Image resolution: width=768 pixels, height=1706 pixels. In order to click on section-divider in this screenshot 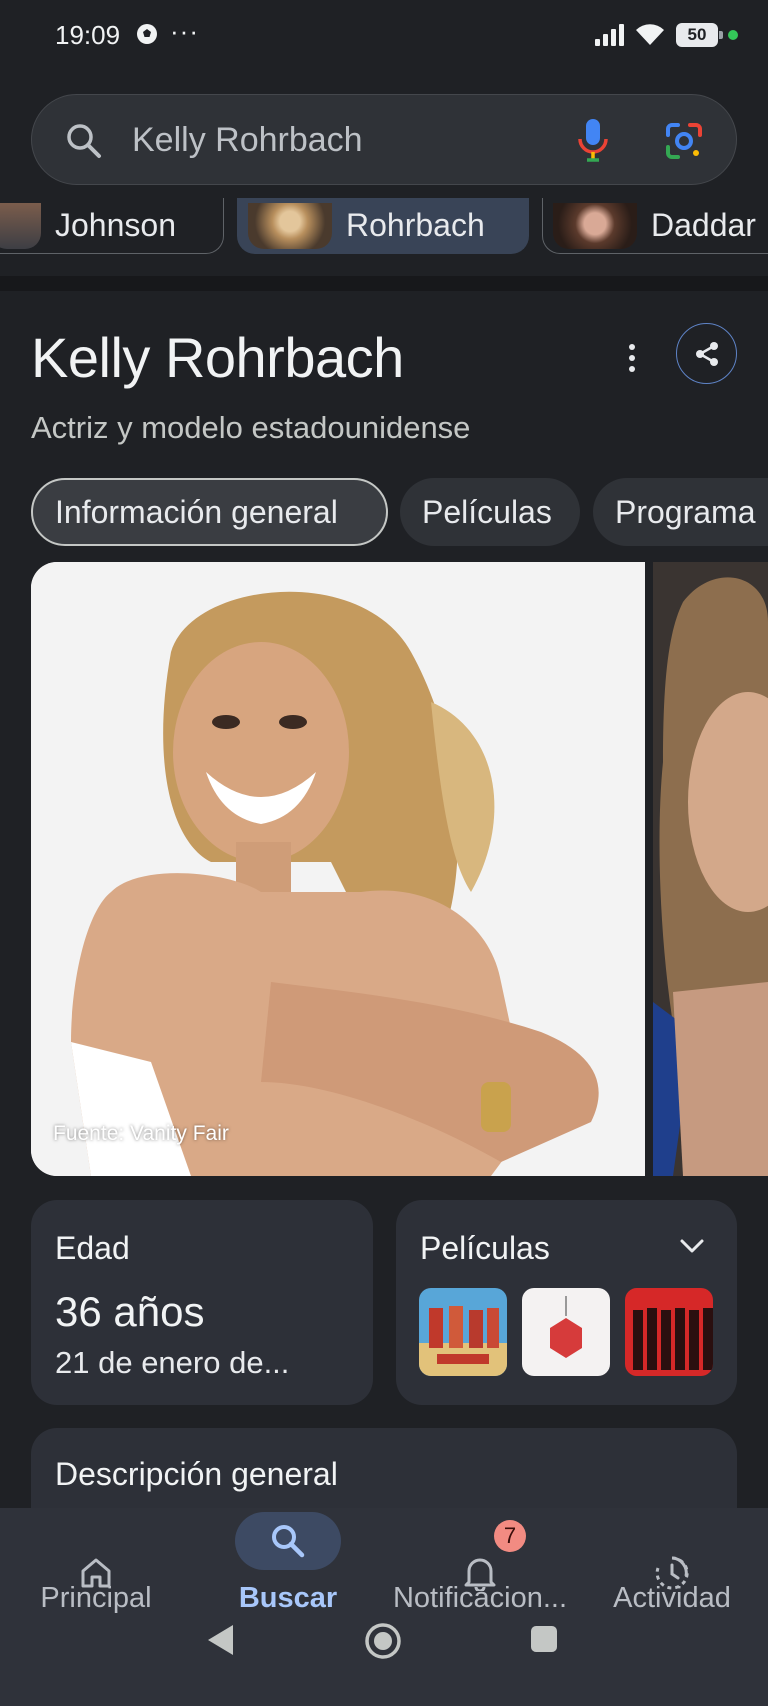, I will do `click(384, 283)`.